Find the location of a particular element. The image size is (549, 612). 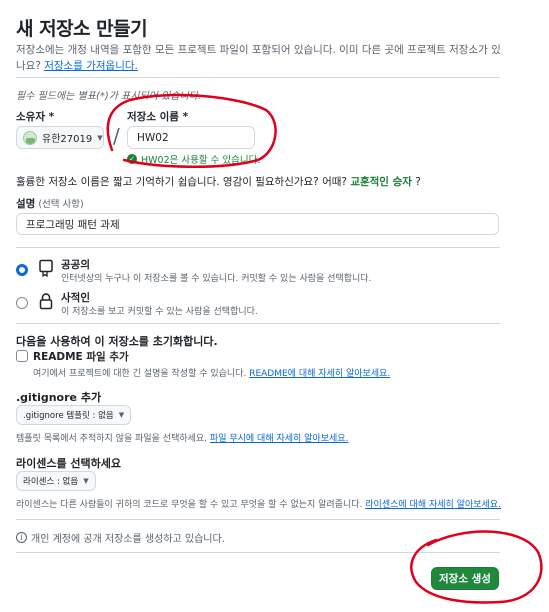

description-input: 프로그래밍 패턴 과제 is located at coordinates (257, 224).